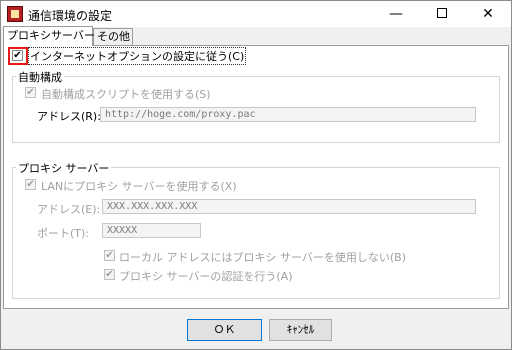 Image resolution: width=512 pixels, height=350 pixels. I want to click on auto-script-address-label: アドレス(R):, so click(69, 116).